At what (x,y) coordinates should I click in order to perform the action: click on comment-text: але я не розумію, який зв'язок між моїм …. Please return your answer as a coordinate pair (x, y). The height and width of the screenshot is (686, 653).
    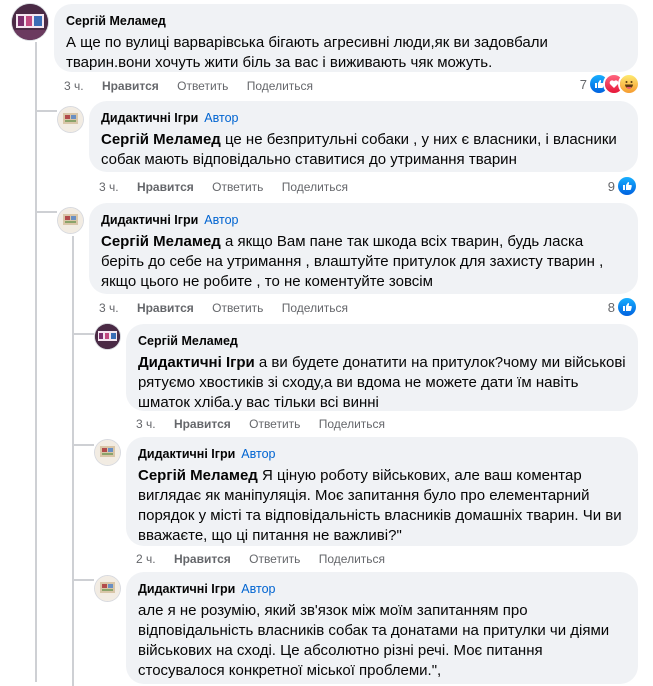
    Looking at the image, I should click on (374, 640).